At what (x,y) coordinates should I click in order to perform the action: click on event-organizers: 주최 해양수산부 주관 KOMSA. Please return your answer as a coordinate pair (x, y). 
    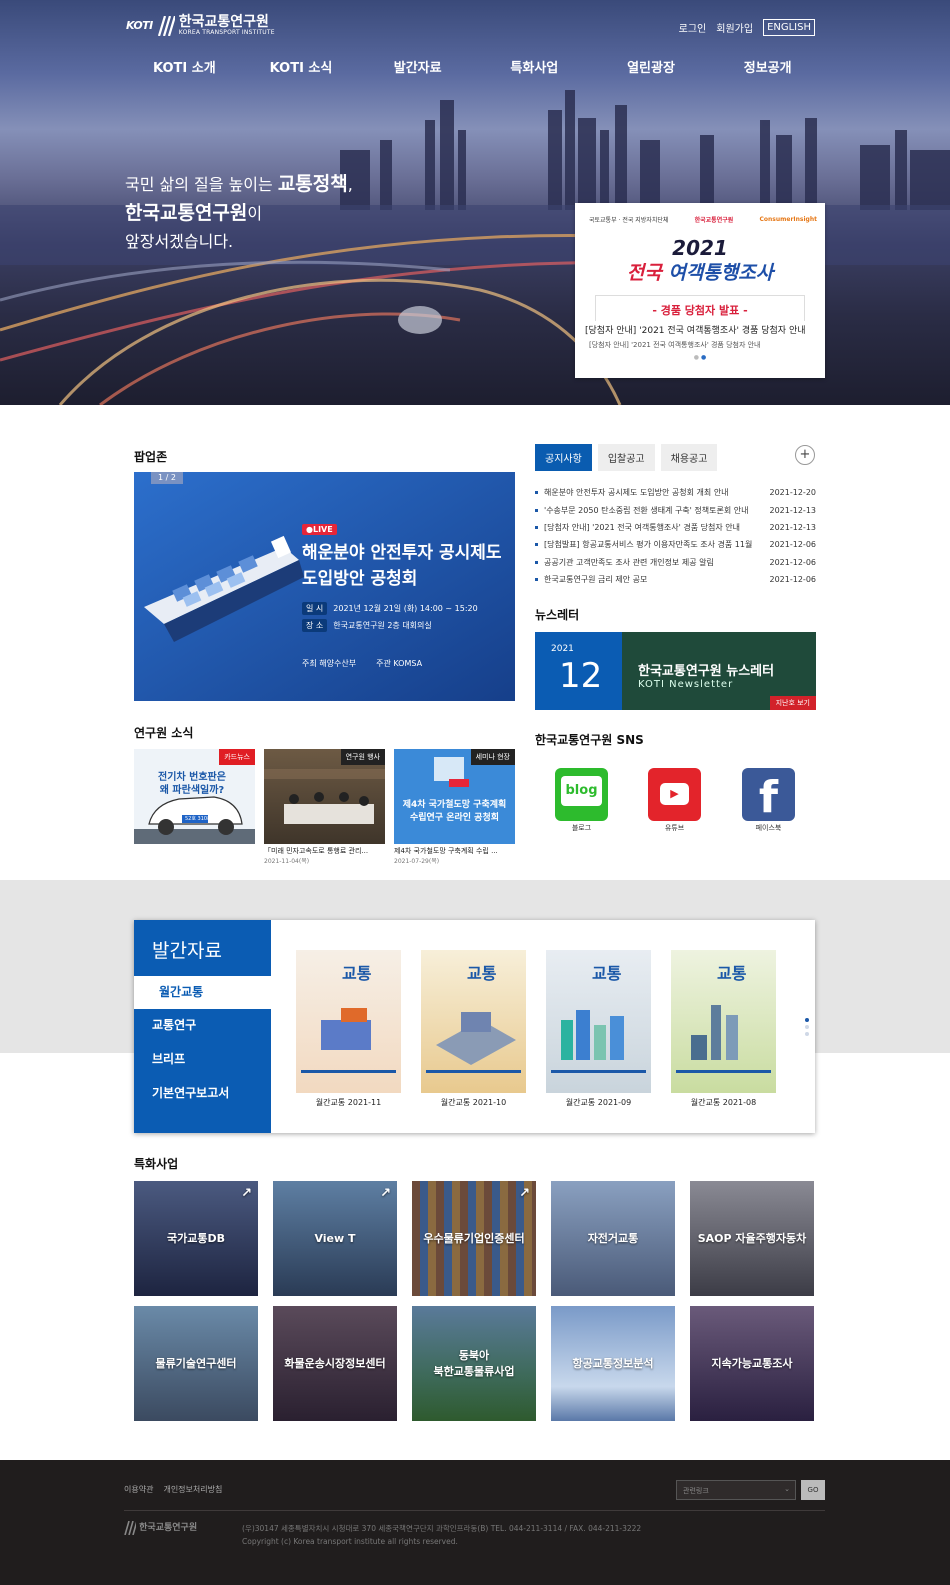
    Looking at the image, I should click on (362, 663).